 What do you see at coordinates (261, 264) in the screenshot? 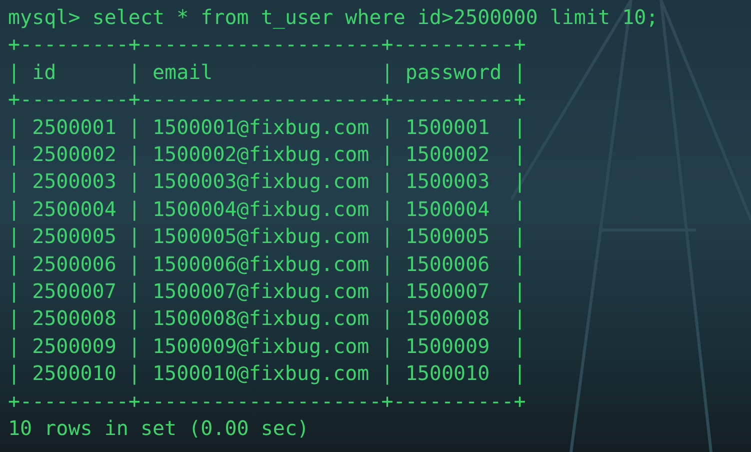
I see `table-cell: 1500006@fixbug.com` at bounding box center [261, 264].